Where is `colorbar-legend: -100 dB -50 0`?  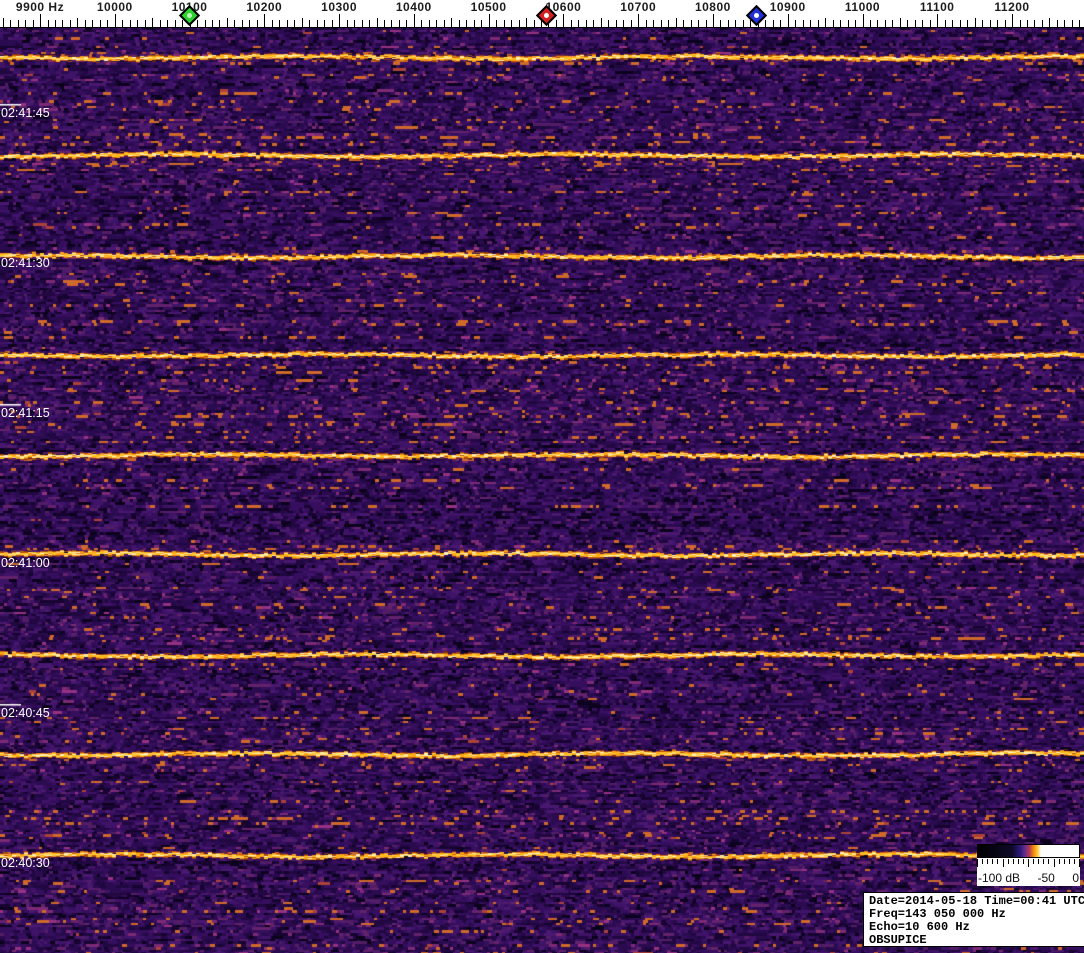 colorbar-legend: -100 dB -50 0 is located at coordinates (1028, 865).